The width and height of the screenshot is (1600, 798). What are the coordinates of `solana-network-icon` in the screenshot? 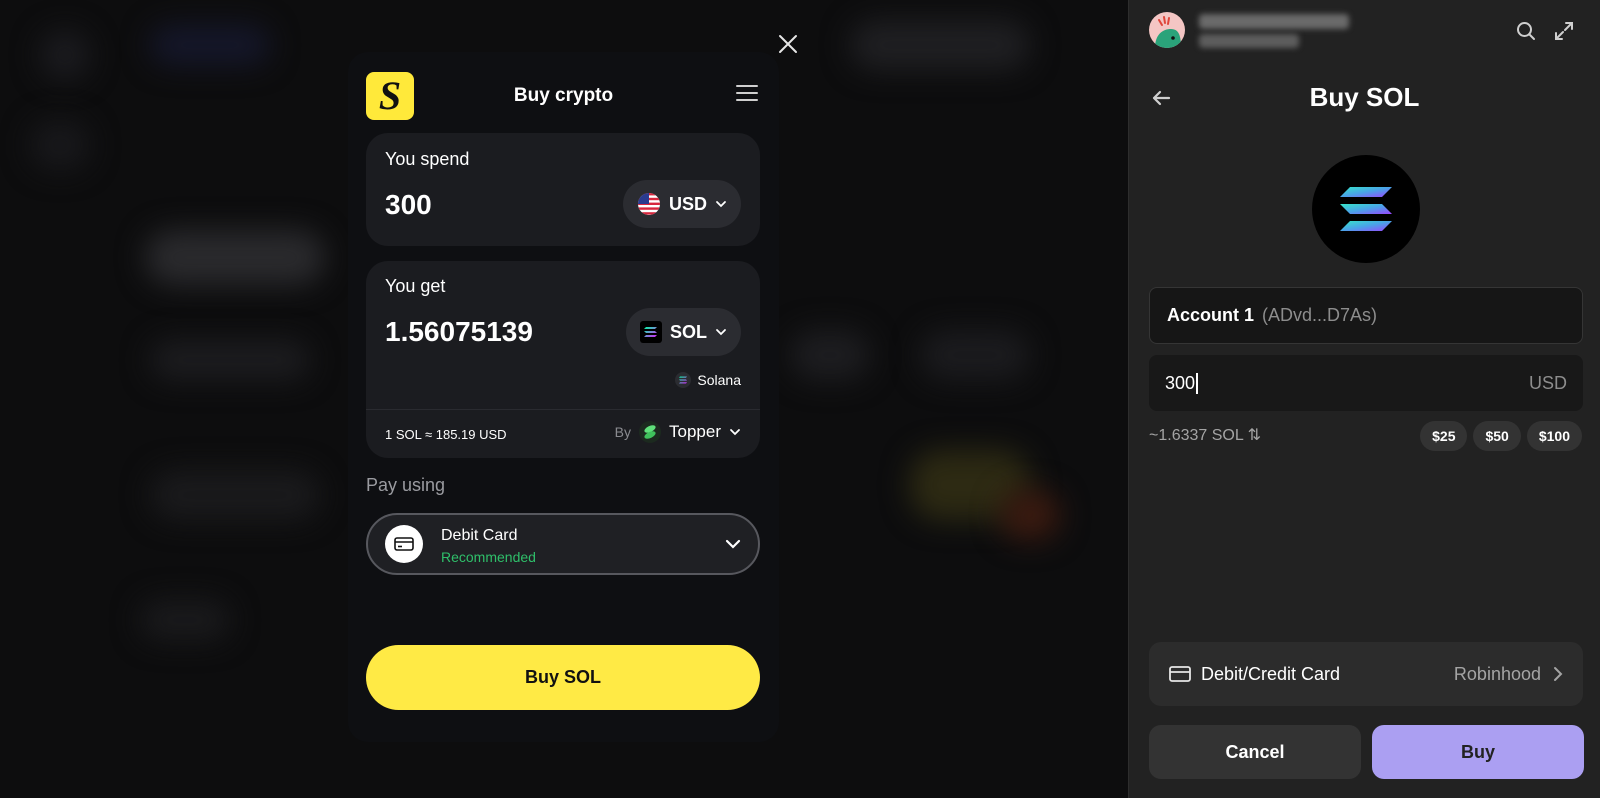 It's located at (683, 380).